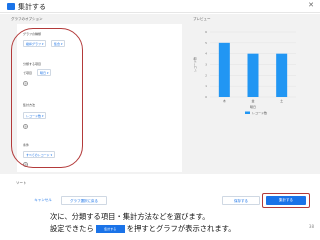 The height and width of the screenshot is (240, 320). Describe the element at coordinates (11, 6) in the screenshot. I see `chart-icon` at that location.